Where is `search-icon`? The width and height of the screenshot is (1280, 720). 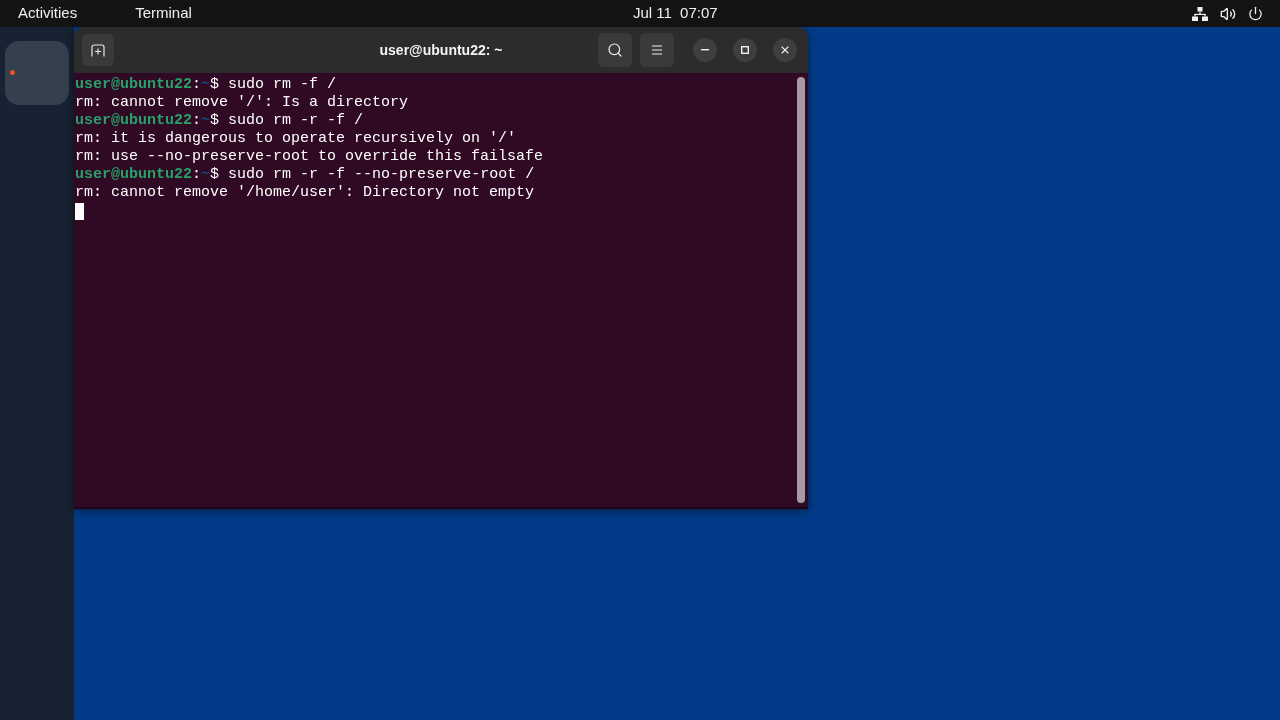
search-icon is located at coordinates (615, 50).